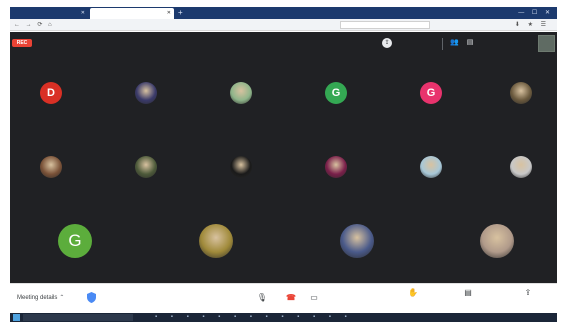 Image resolution: width=561 pixels, height=322 pixels. I want to click on meeting-control-bar: Meeting details ⌃ 🎙 ☎ ▭ ✋ ▤ ⇪, so click(283, 297).